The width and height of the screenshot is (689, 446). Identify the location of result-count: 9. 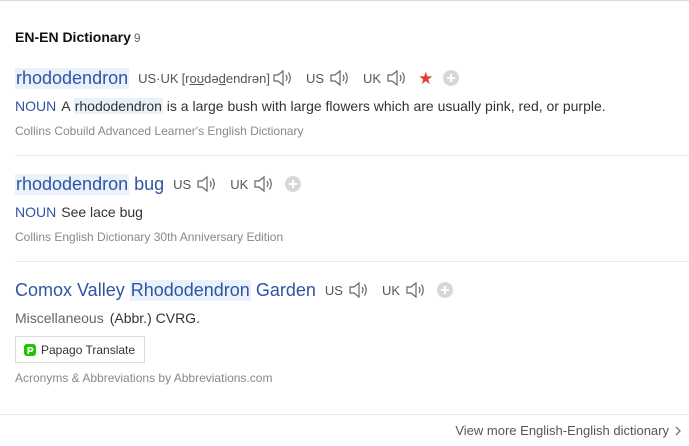
(137, 38).